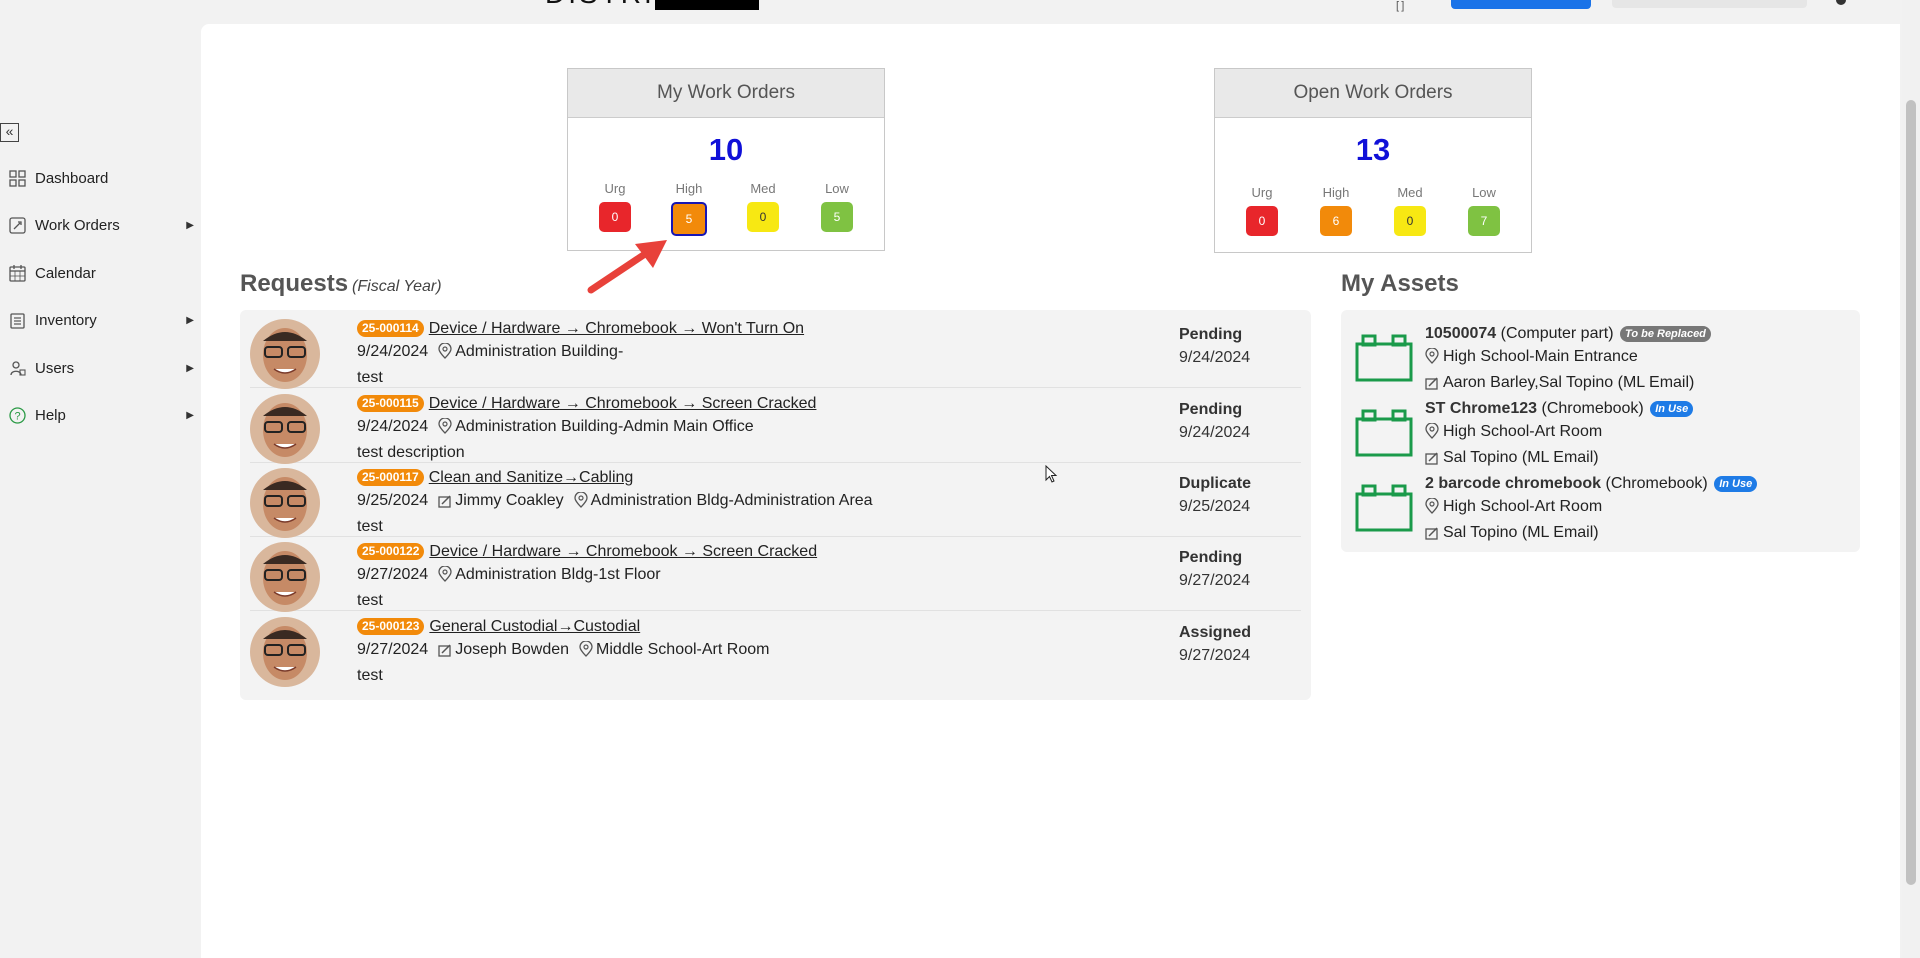  Describe the element at coordinates (689, 188) in the screenshot. I see `priority-label: High` at that location.